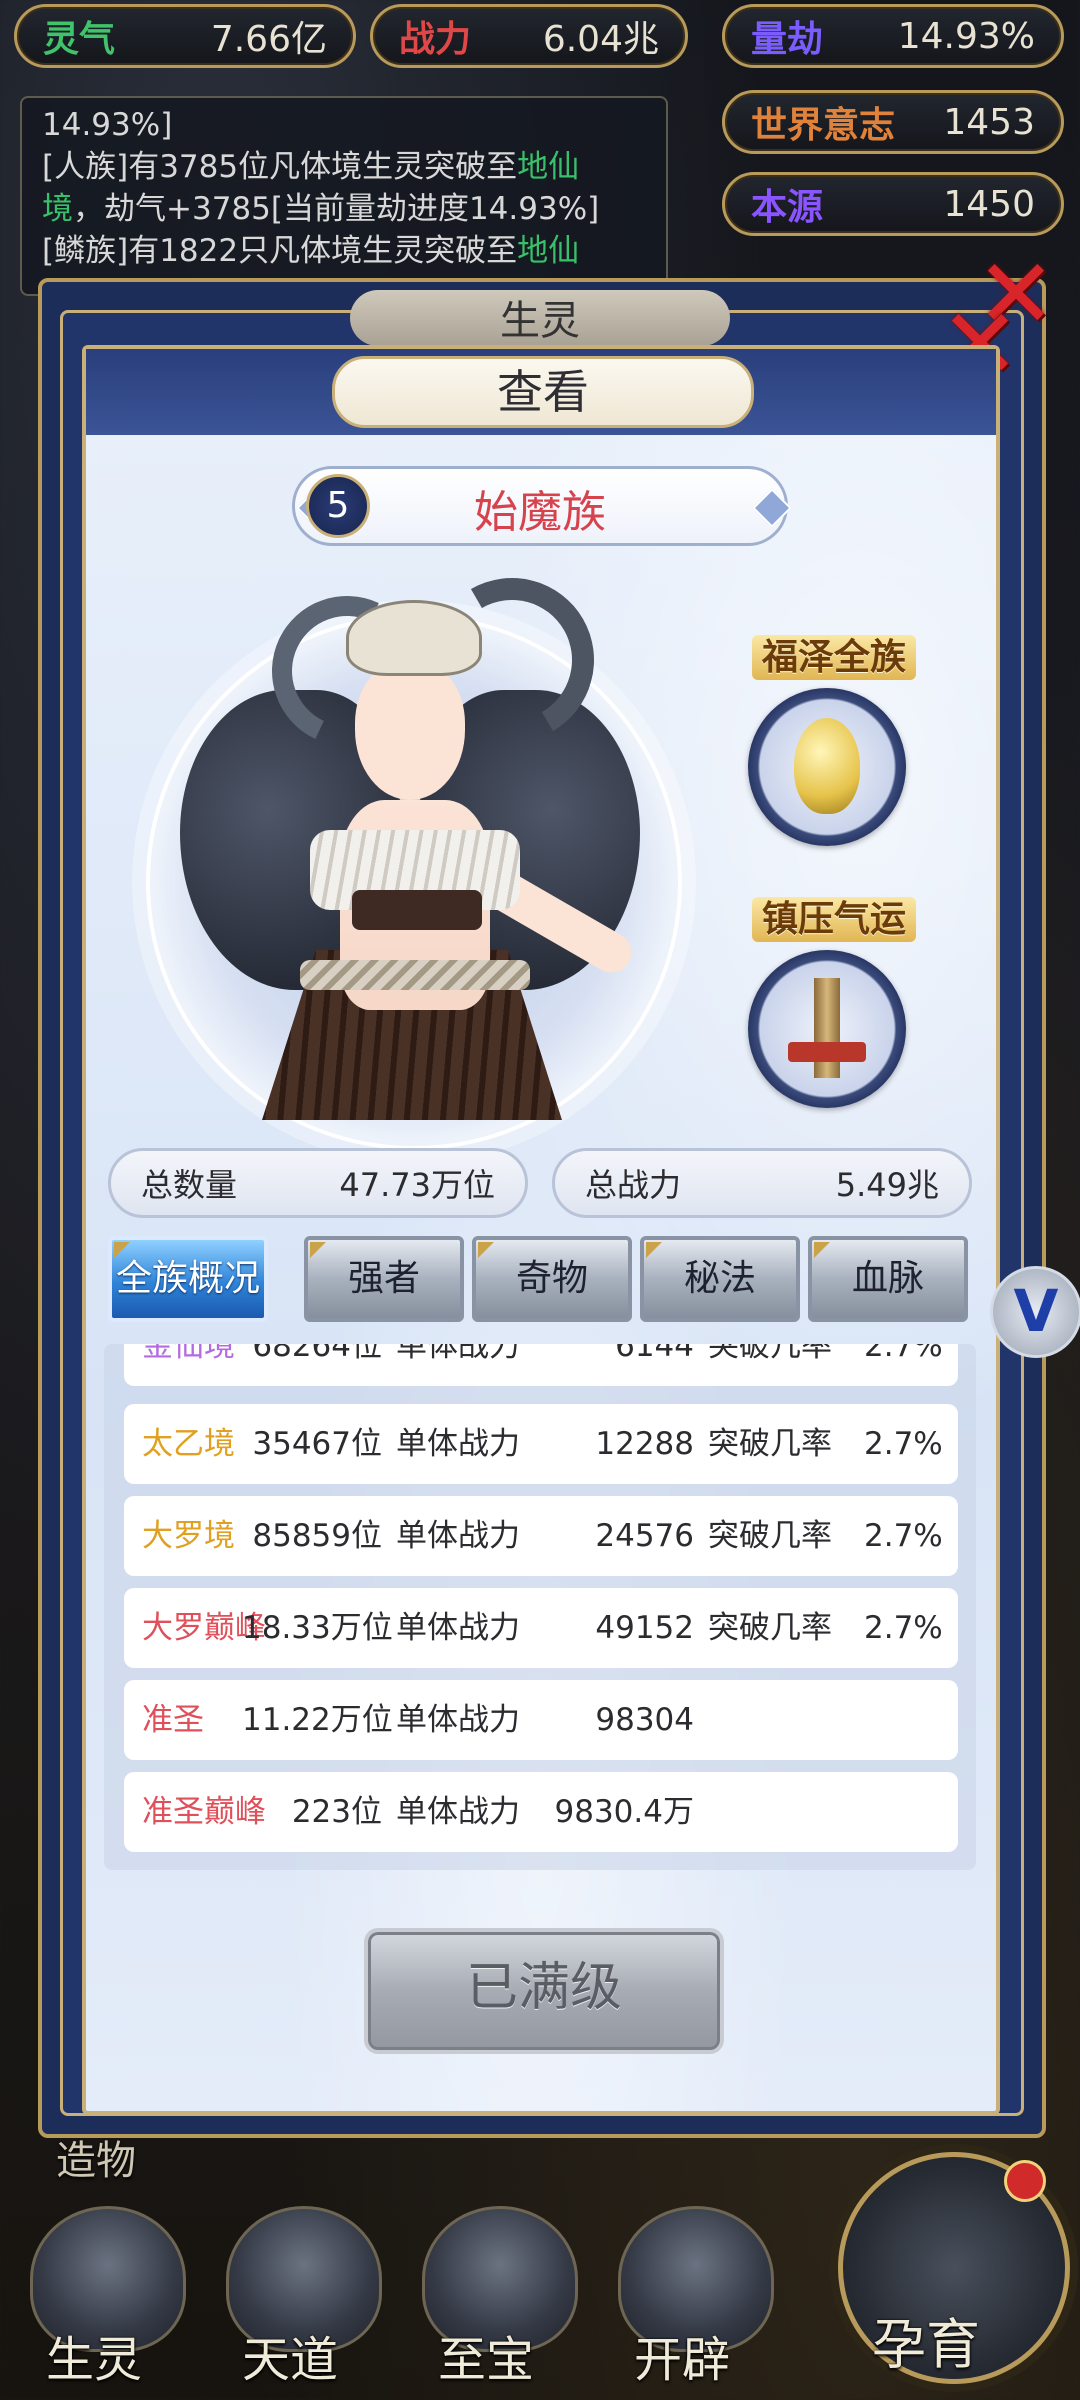  Describe the element at coordinates (887, 1185) in the screenshot. I see `total-power-value: 5.49兆` at that location.